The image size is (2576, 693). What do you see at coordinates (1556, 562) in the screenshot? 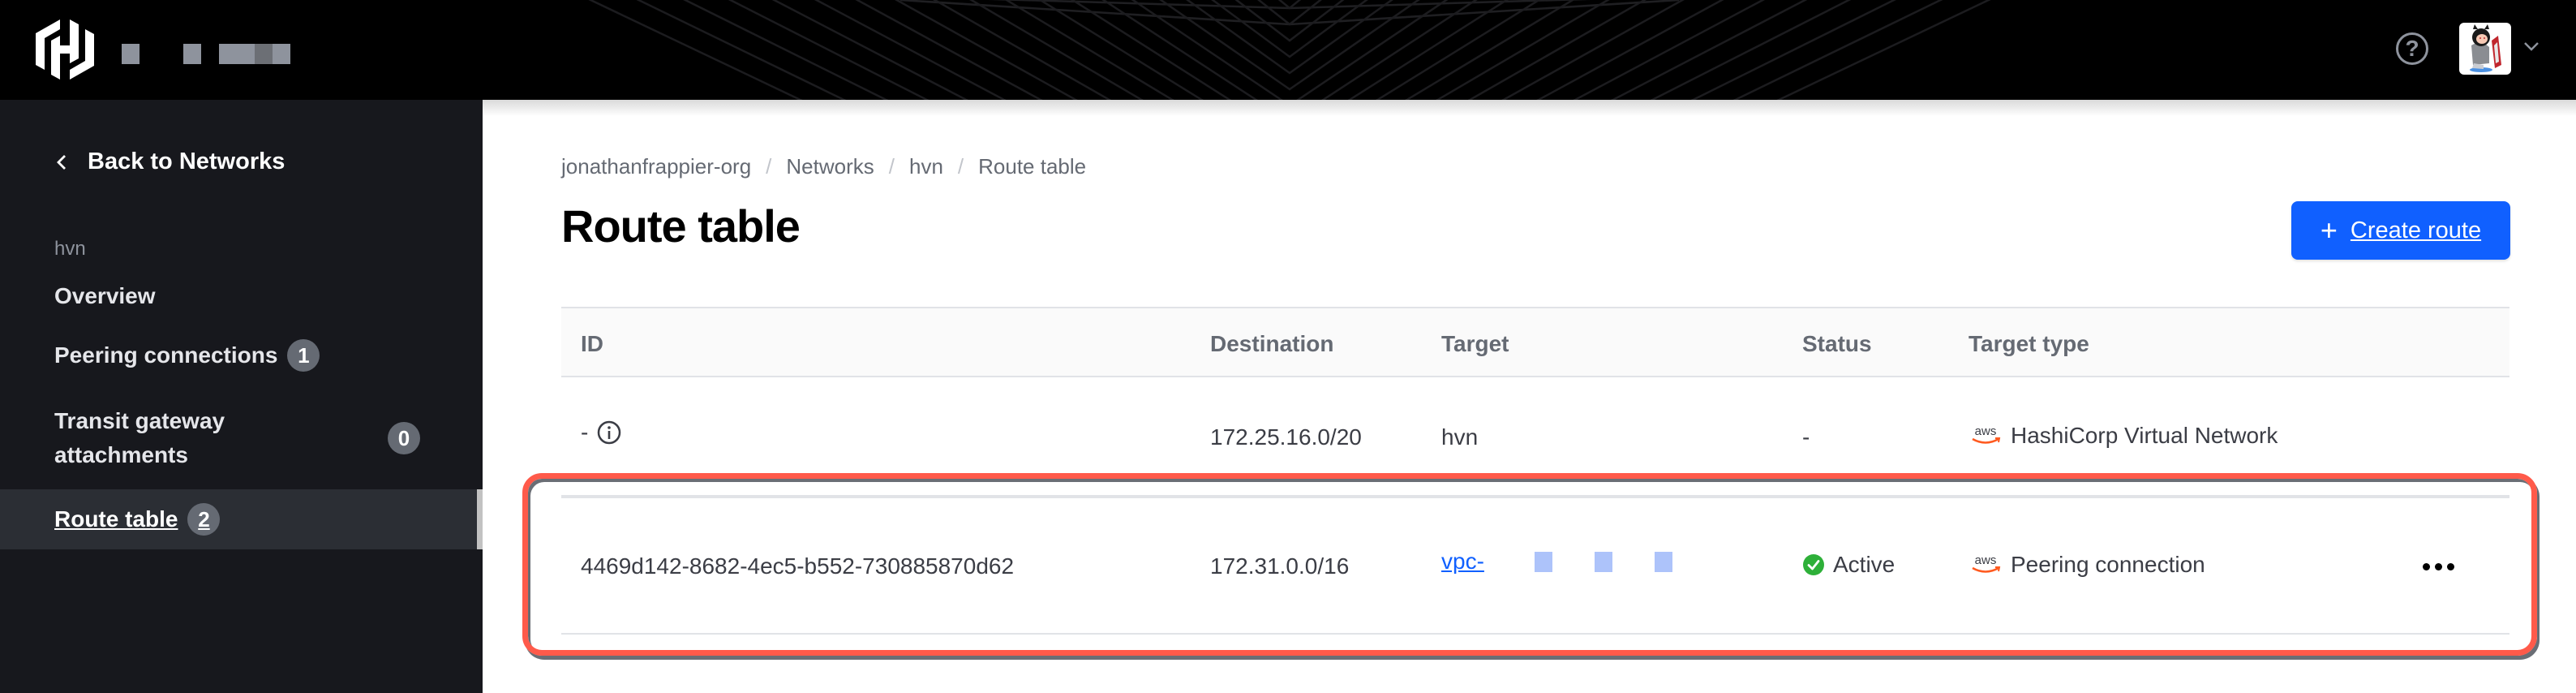
I see `cell-target: vpc-` at bounding box center [1556, 562].